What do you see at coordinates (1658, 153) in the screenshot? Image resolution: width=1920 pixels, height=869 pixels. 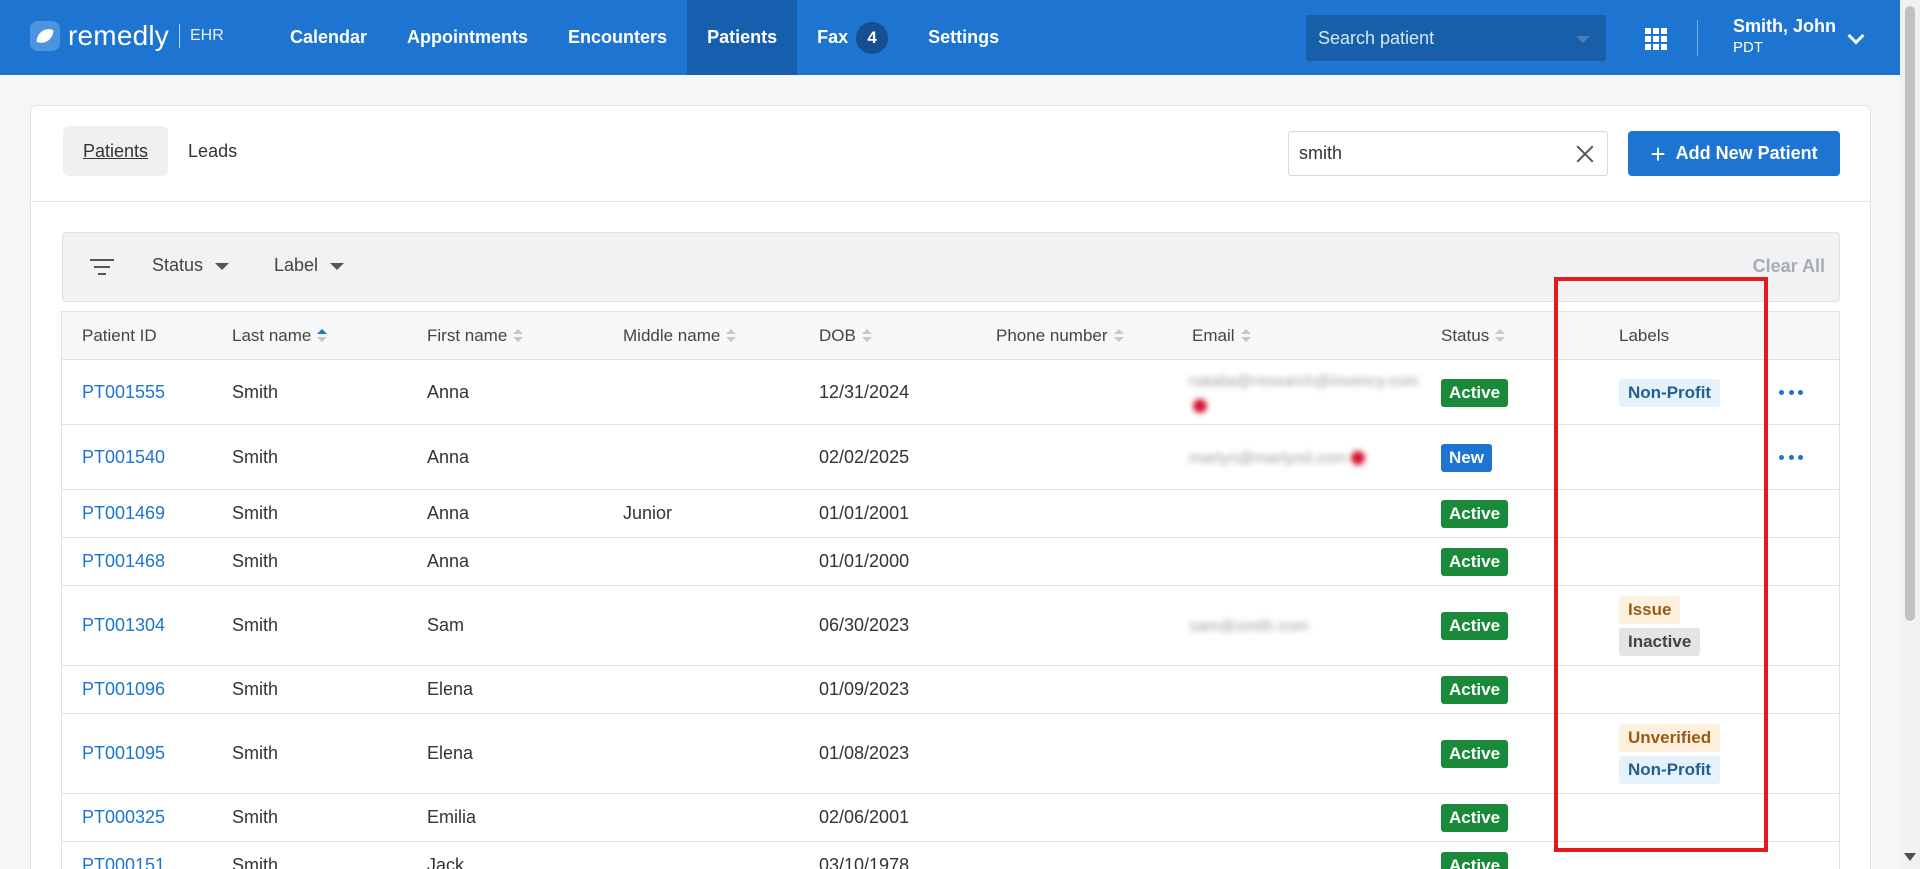 I see `plus-icon: +` at bounding box center [1658, 153].